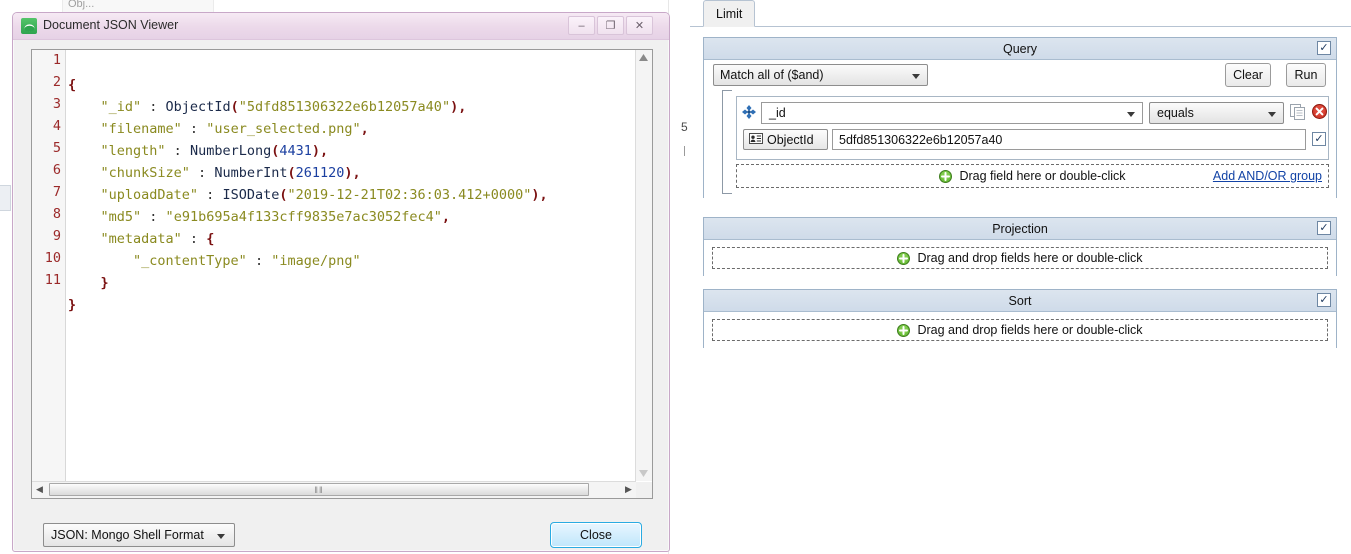  What do you see at coordinates (283, 129) in the screenshot?
I see `json-value-filename: user_selected.png` at bounding box center [283, 129].